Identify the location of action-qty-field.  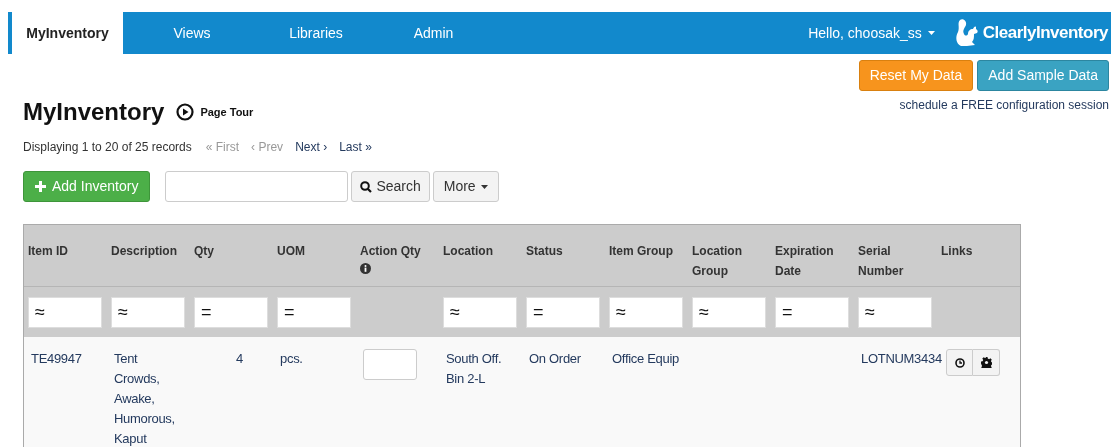
(390, 364).